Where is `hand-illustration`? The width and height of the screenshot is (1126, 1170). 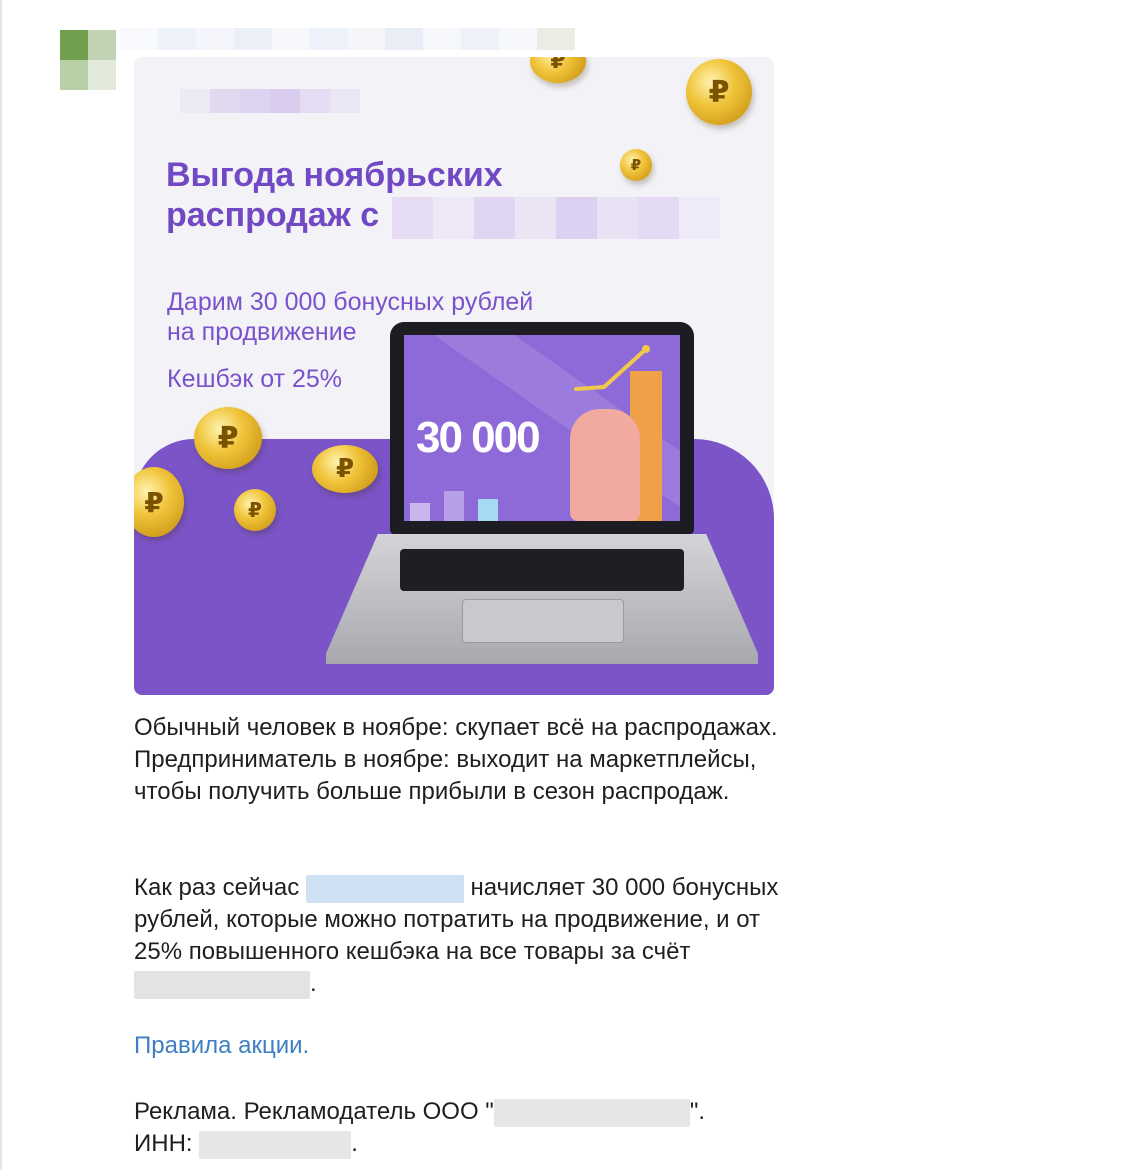 hand-illustration is located at coordinates (605, 465).